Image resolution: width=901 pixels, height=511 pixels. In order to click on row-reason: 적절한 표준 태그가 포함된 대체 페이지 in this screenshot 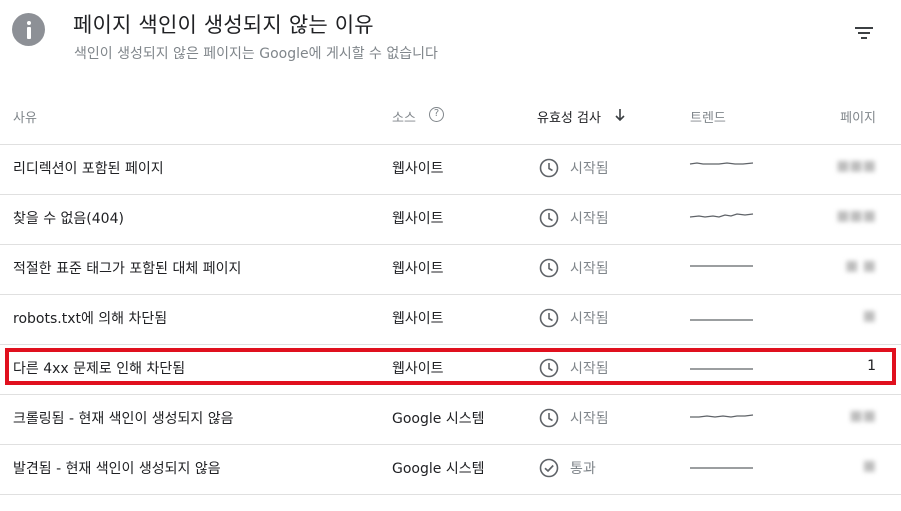, I will do `click(127, 269)`.